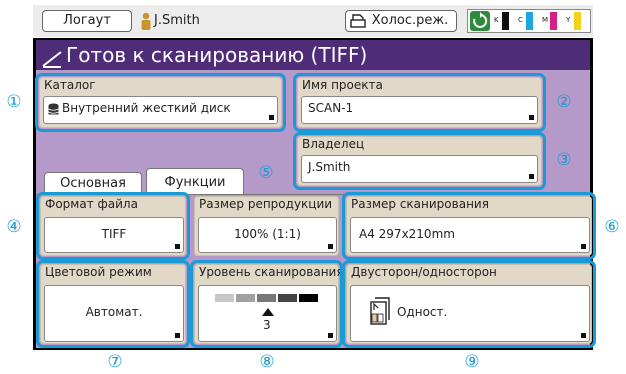 The height and width of the screenshot is (374, 626). What do you see at coordinates (266, 204) in the screenshot?
I see `repro-size-label: Размер репродукции` at bounding box center [266, 204].